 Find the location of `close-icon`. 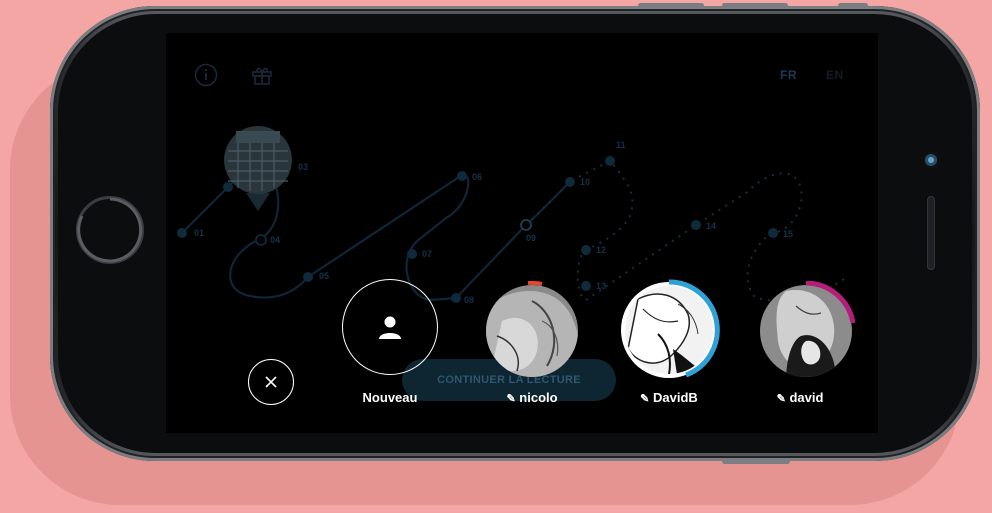

close-icon is located at coordinates (271, 382).